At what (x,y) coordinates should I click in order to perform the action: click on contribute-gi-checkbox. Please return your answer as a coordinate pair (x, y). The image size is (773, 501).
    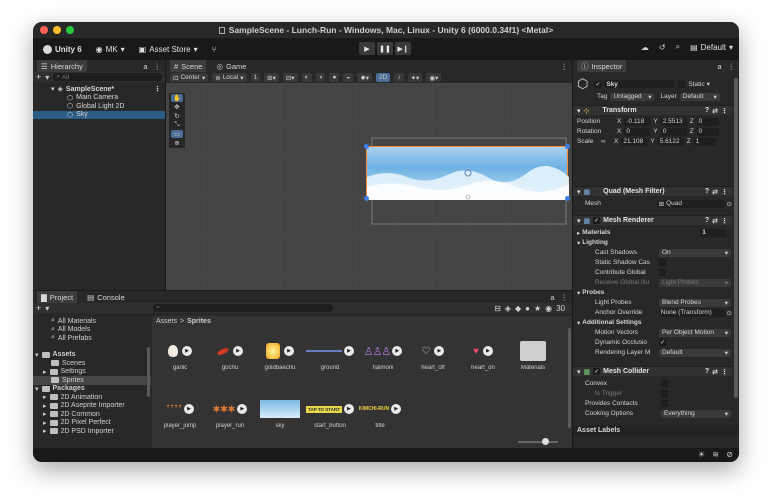
    Looking at the image, I should click on (662, 273).